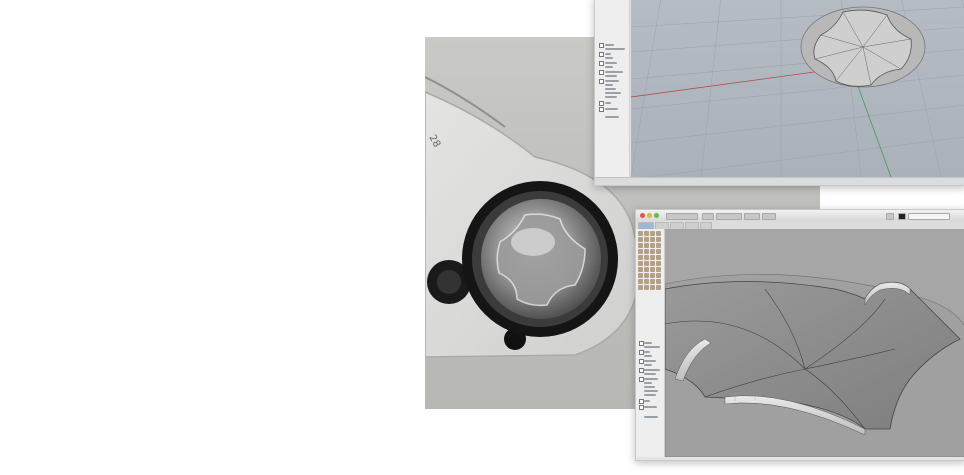 The image size is (964, 475). I want to click on tool-palette, so click(650, 260).